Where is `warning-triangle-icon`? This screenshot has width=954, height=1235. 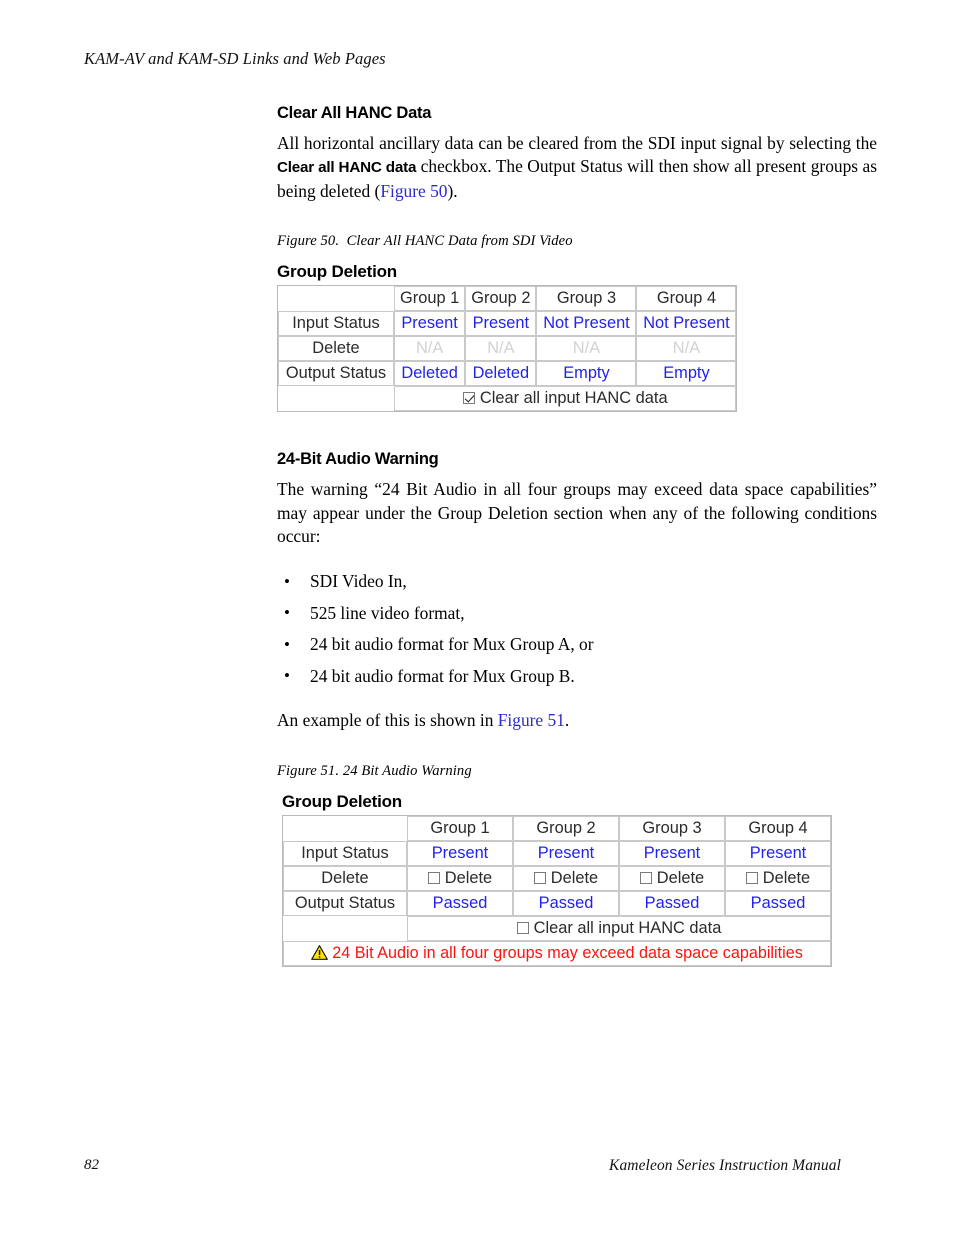 warning-triangle-icon is located at coordinates (320, 953).